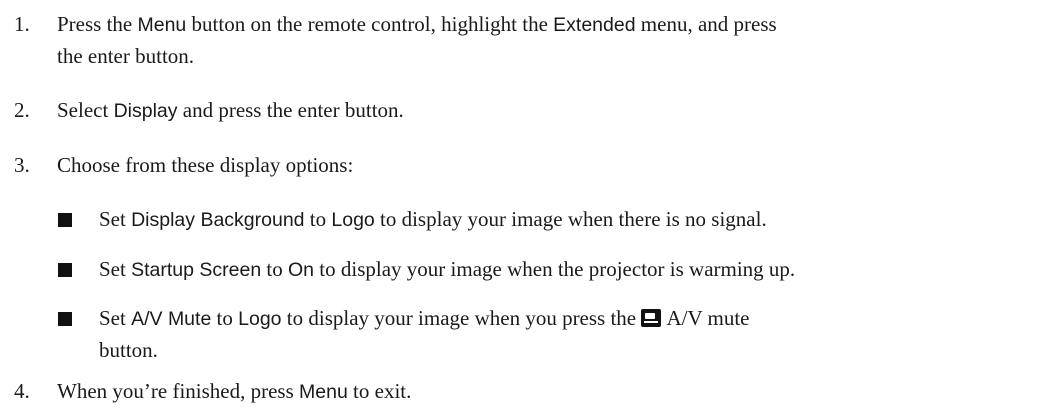 This screenshot has height=411, width=1061. Describe the element at coordinates (594, 25) in the screenshot. I see `extended-menu-label: Extended` at that location.